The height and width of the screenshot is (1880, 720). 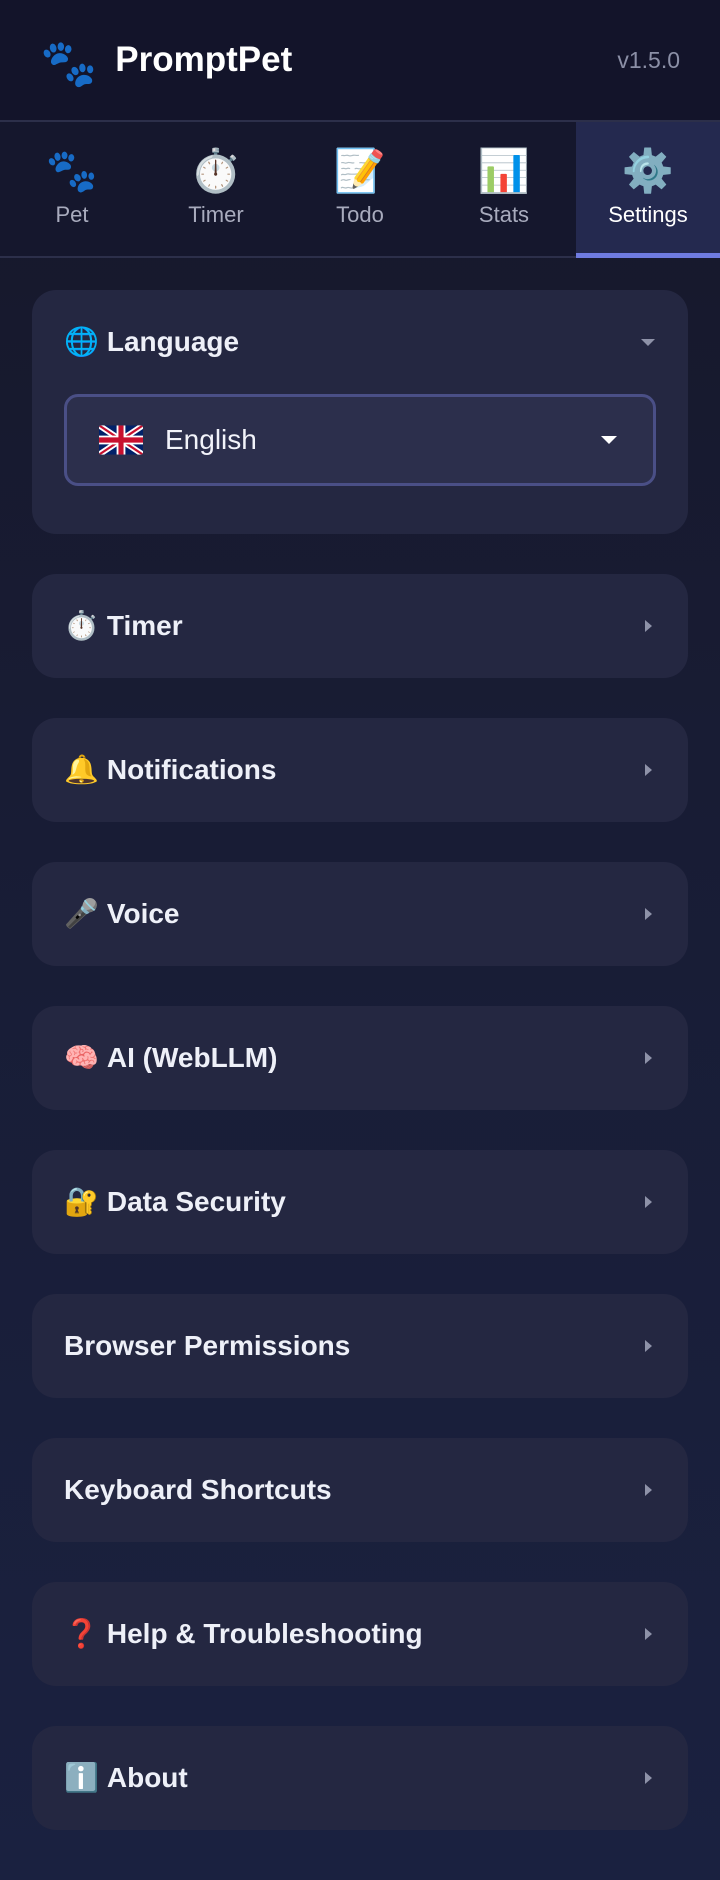 What do you see at coordinates (173, 341) in the screenshot?
I see `section-title: Language` at bounding box center [173, 341].